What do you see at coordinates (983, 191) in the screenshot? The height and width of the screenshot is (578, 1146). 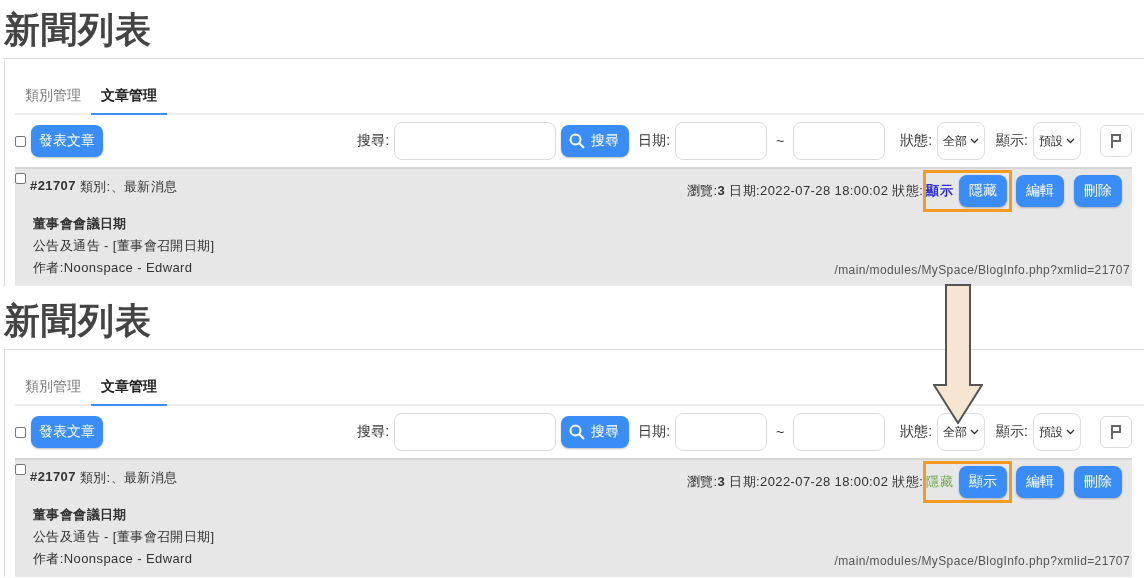 I see `toggle-button: 隱藏` at bounding box center [983, 191].